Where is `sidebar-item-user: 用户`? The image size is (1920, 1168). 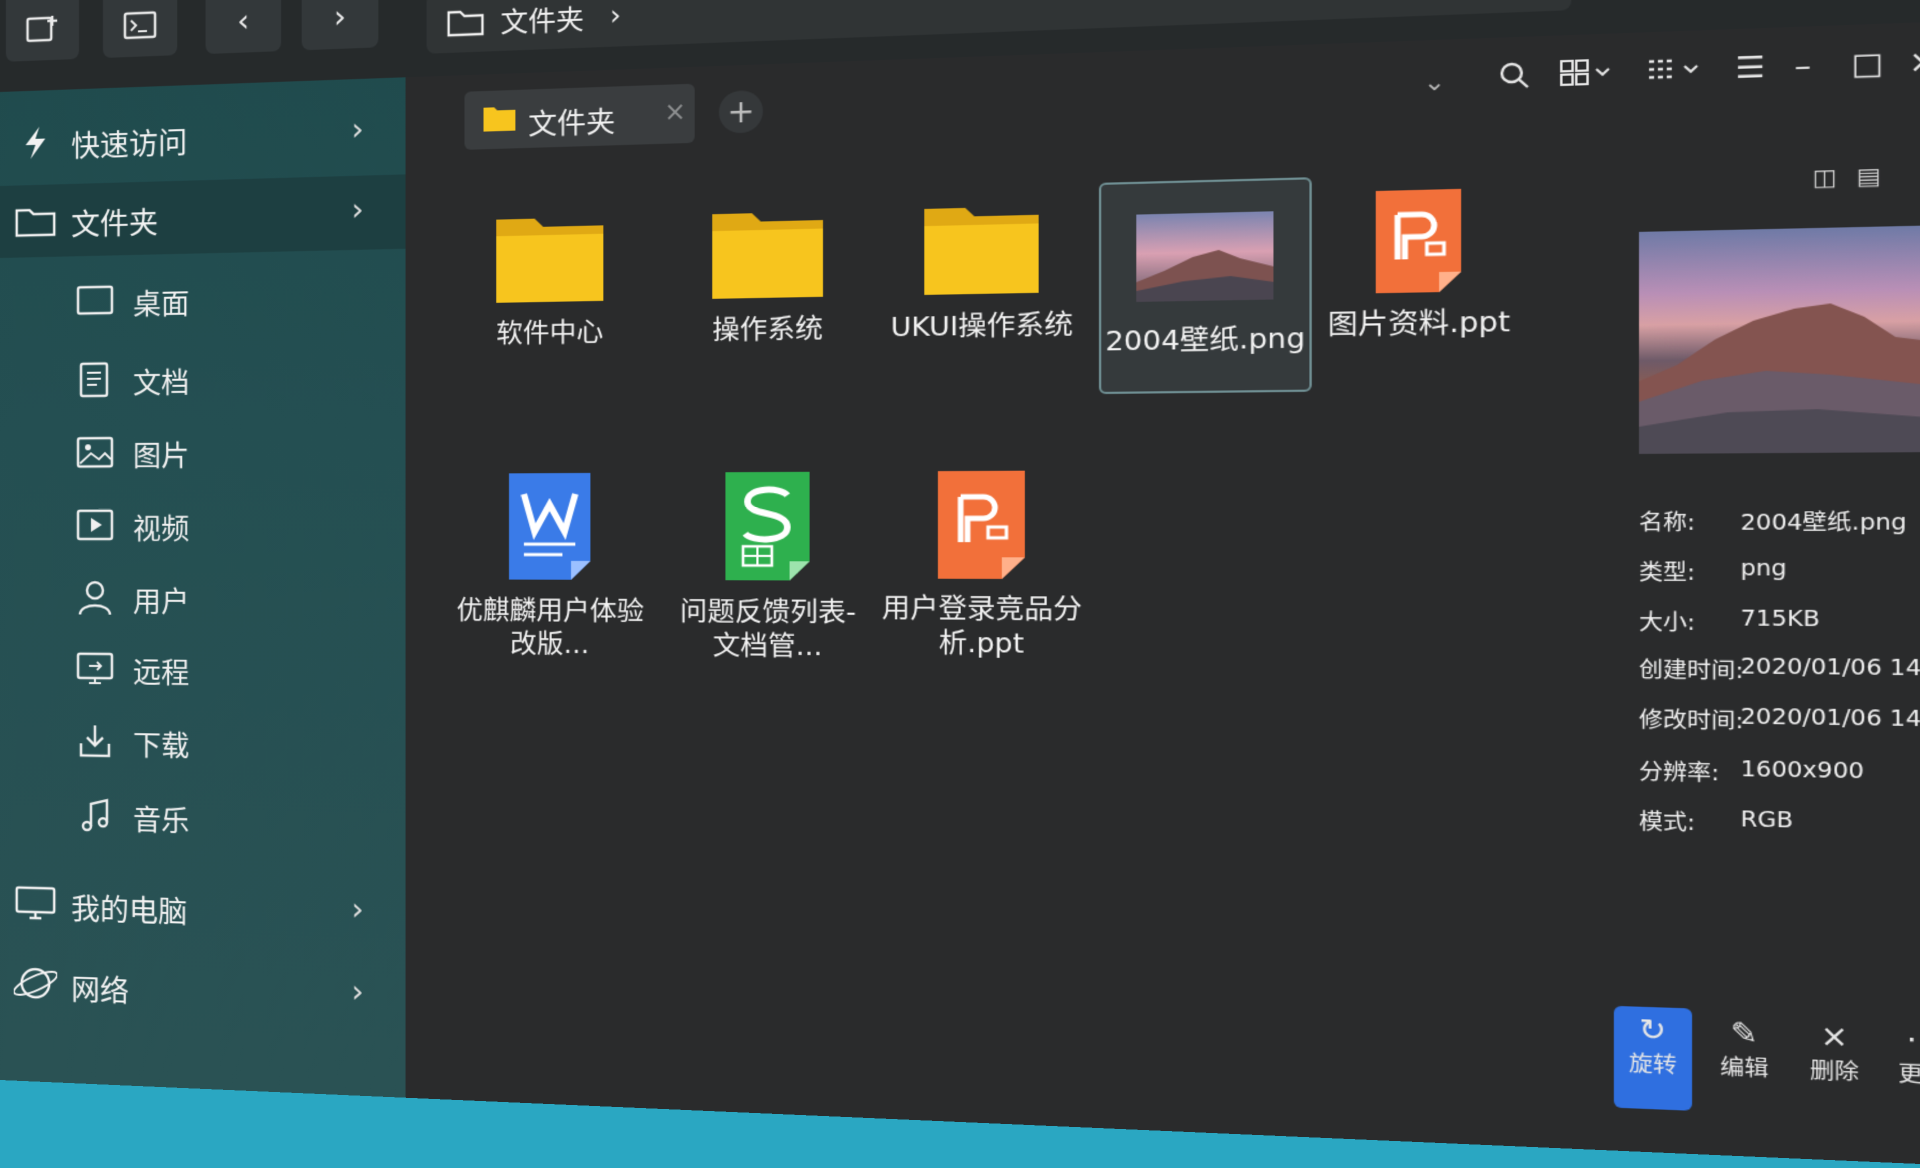
sidebar-item-user: 用户 is located at coordinates (203, 598).